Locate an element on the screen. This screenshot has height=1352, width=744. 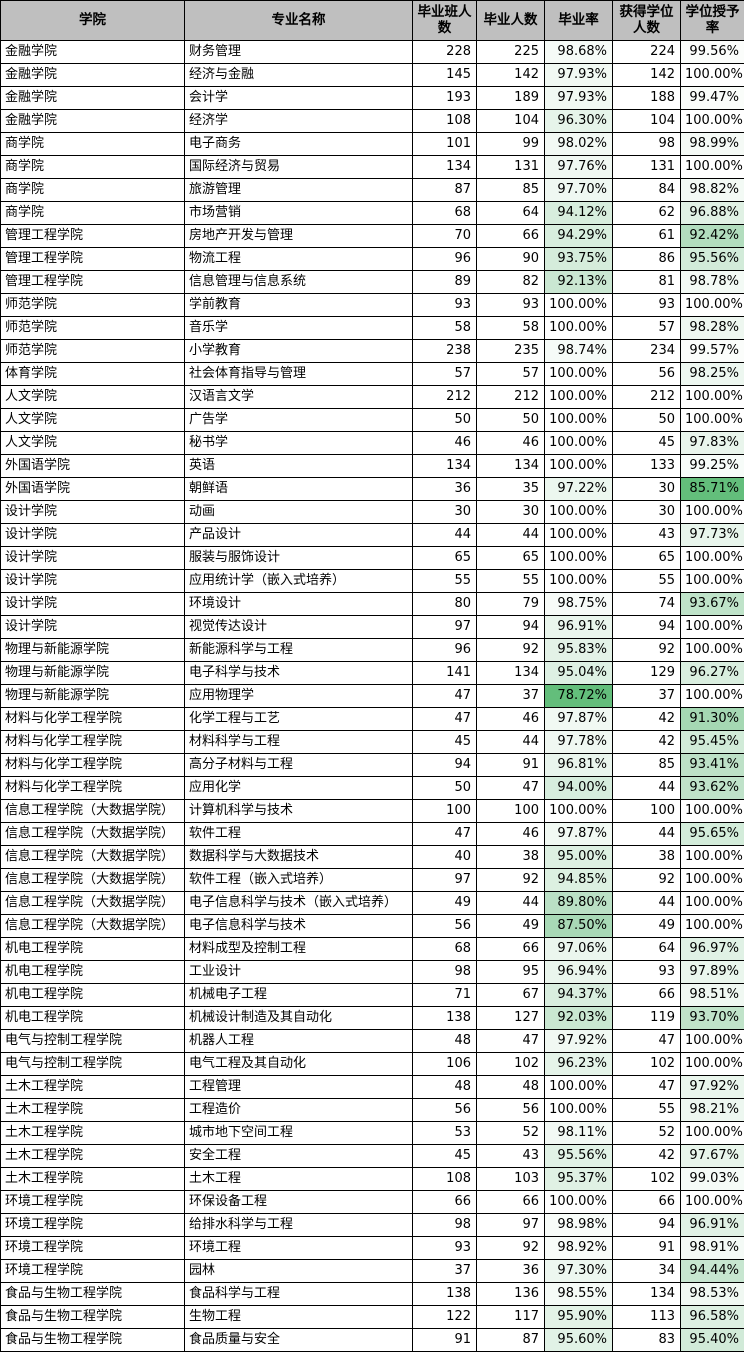
cell-major: 物流工程 is located at coordinates (299, 259).